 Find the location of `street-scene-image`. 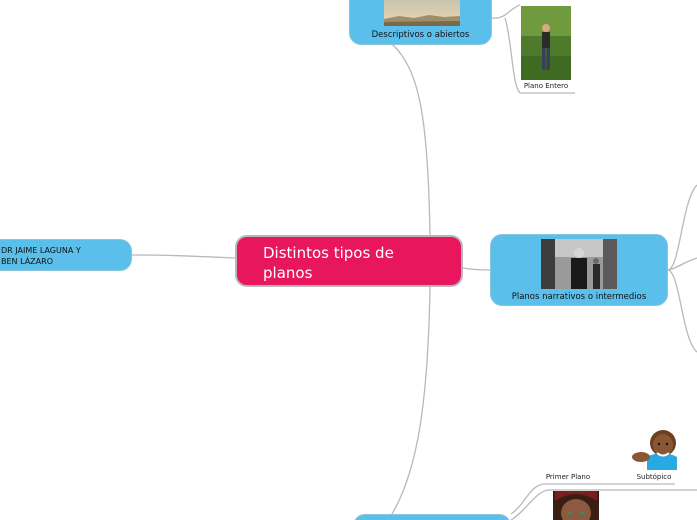

street-scene-image is located at coordinates (579, 264).